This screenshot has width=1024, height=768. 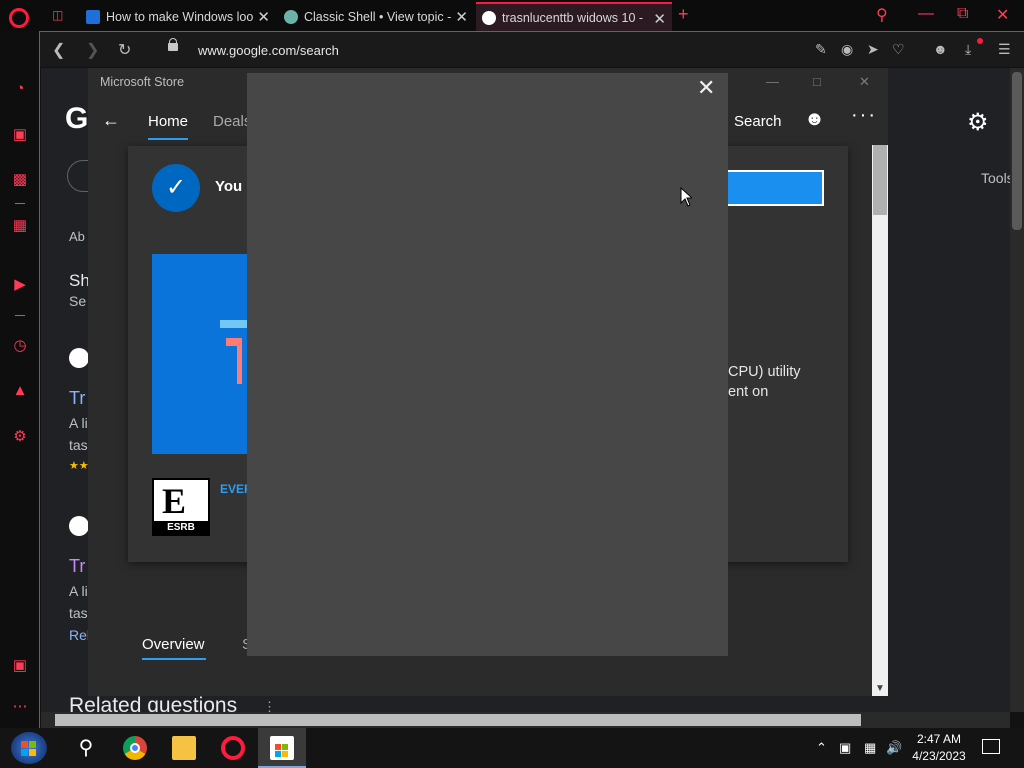 I want to click on send-icon: ➤, so click(x=873, y=49).